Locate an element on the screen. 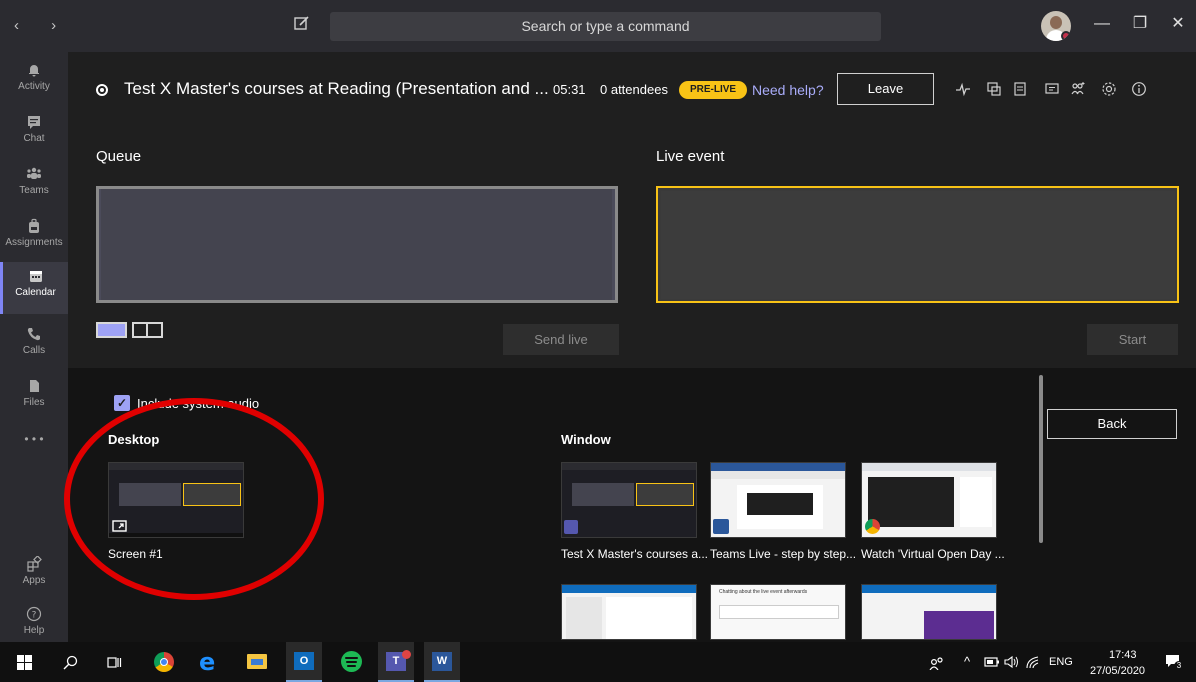 This screenshot has width=1196, height=682. language-indicator: ENG is located at coordinates (1061, 662).